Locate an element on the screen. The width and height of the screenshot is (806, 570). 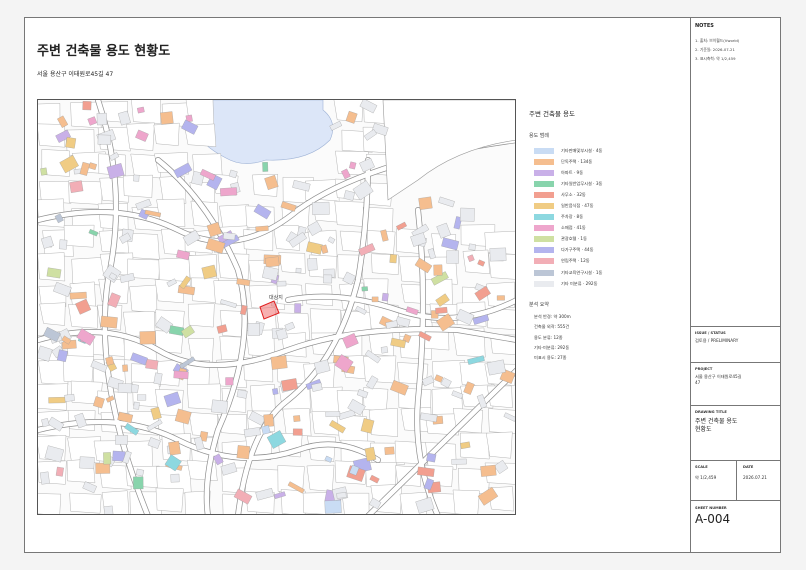
legend-item: 기타 미분류 · 292동 is located at coordinates (605, 283).